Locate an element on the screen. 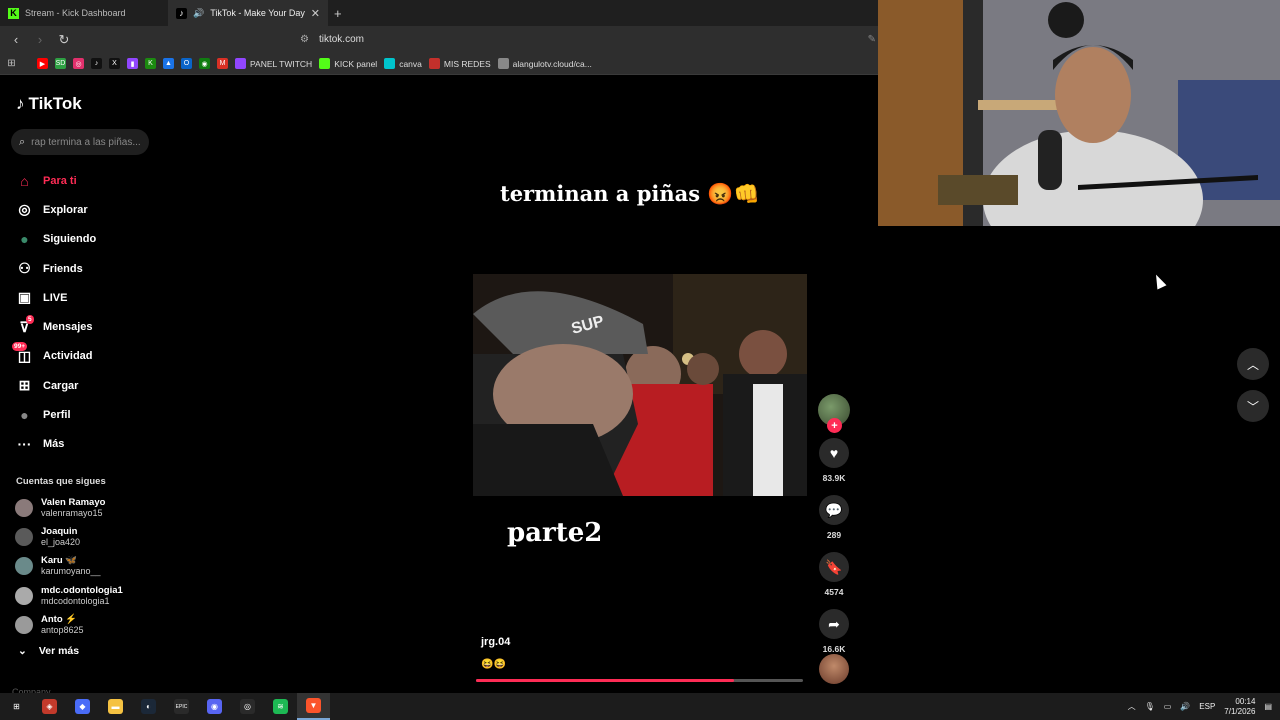 The height and width of the screenshot is (720, 1280). outlook-icon: O is located at coordinates (186, 63).